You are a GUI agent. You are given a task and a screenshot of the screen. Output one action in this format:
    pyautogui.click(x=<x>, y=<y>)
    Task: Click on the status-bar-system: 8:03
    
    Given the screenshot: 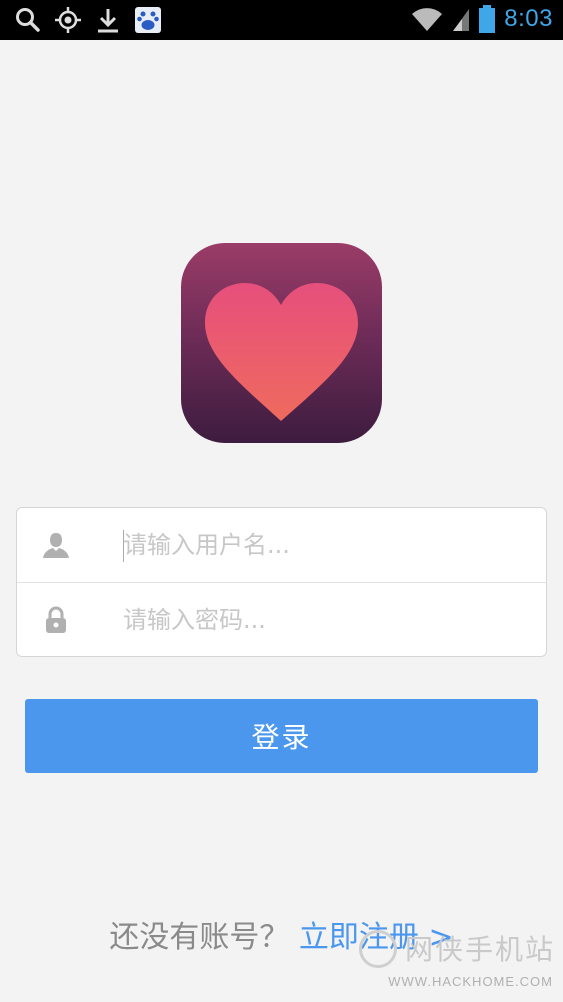 What is the action you would take?
    pyautogui.click(x=481, y=19)
    